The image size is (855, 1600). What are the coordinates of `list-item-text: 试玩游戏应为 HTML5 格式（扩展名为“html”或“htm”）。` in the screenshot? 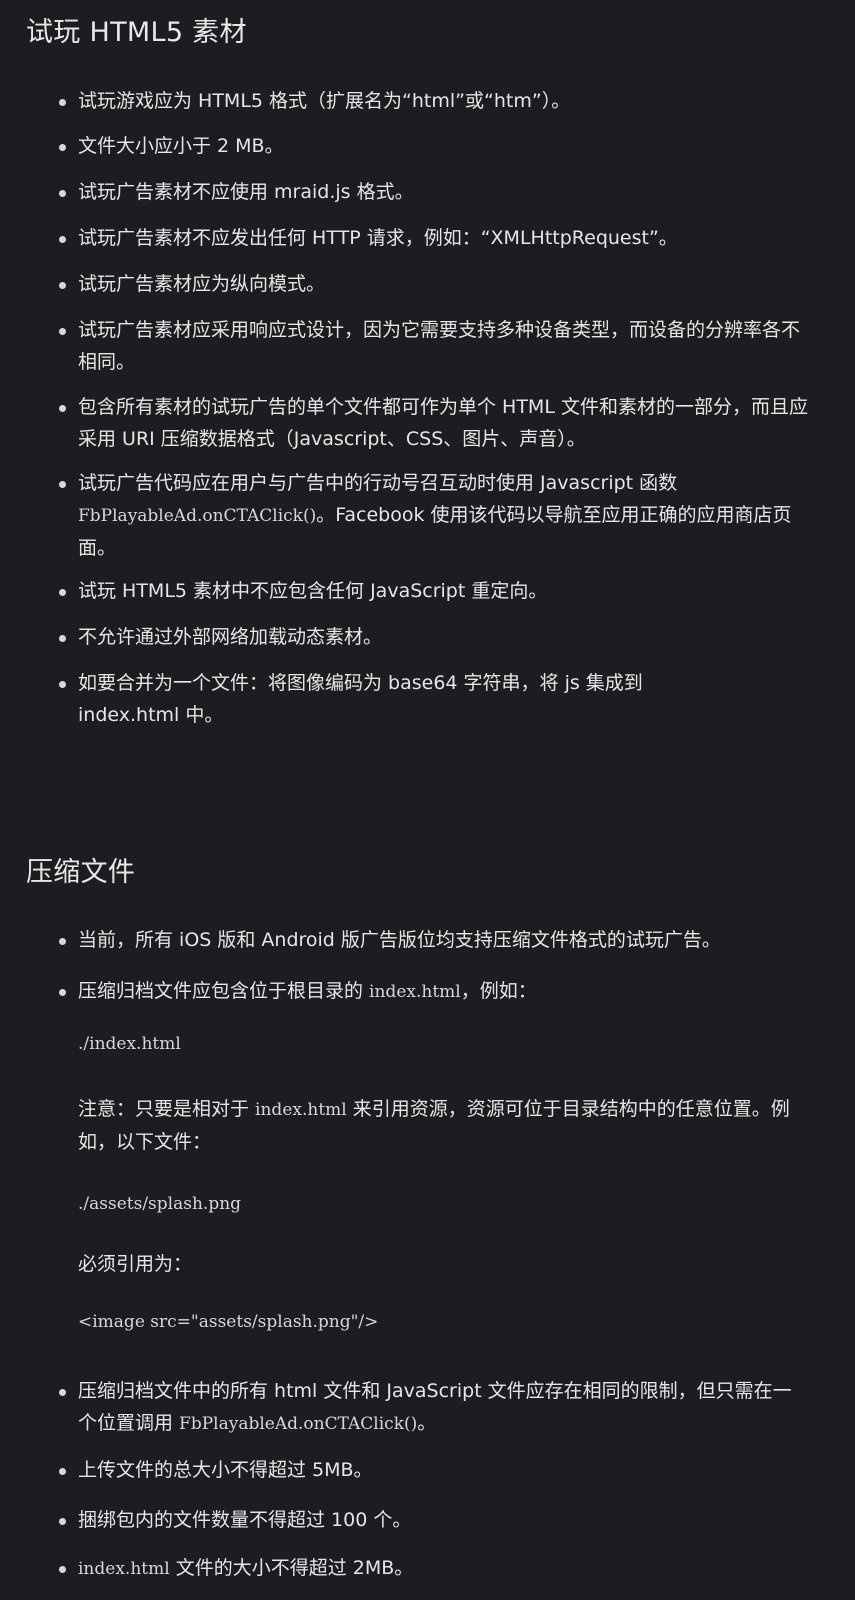 It's located at (324, 101).